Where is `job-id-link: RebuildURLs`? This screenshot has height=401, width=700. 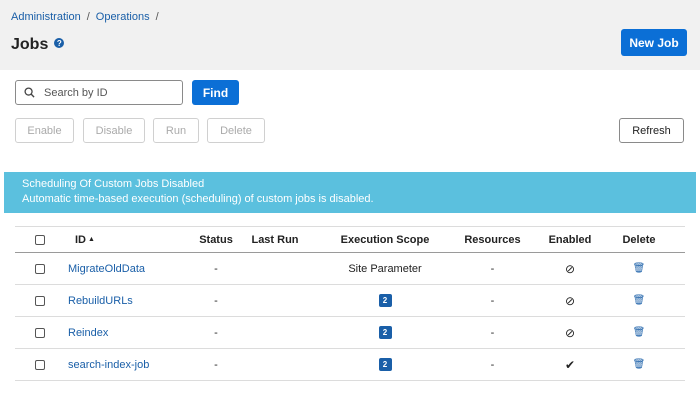 job-id-link: RebuildURLs is located at coordinates (100, 301).